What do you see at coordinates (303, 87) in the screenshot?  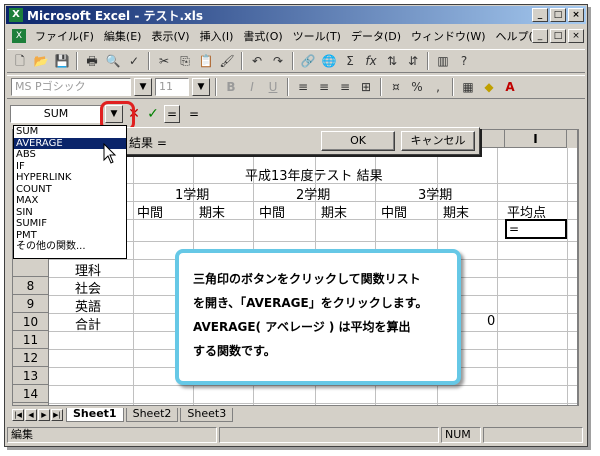 I see `align-left-icon: ≡` at bounding box center [303, 87].